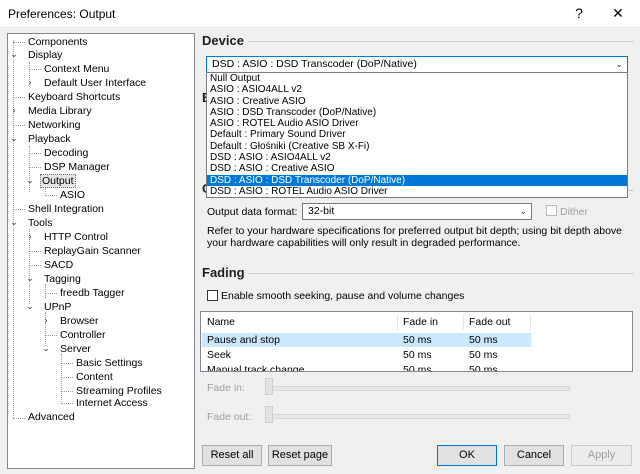 The image size is (640, 474). Describe the element at coordinates (112, 403) in the screenshot. I see `tree-item-internet-access: Internet Access` at that location.